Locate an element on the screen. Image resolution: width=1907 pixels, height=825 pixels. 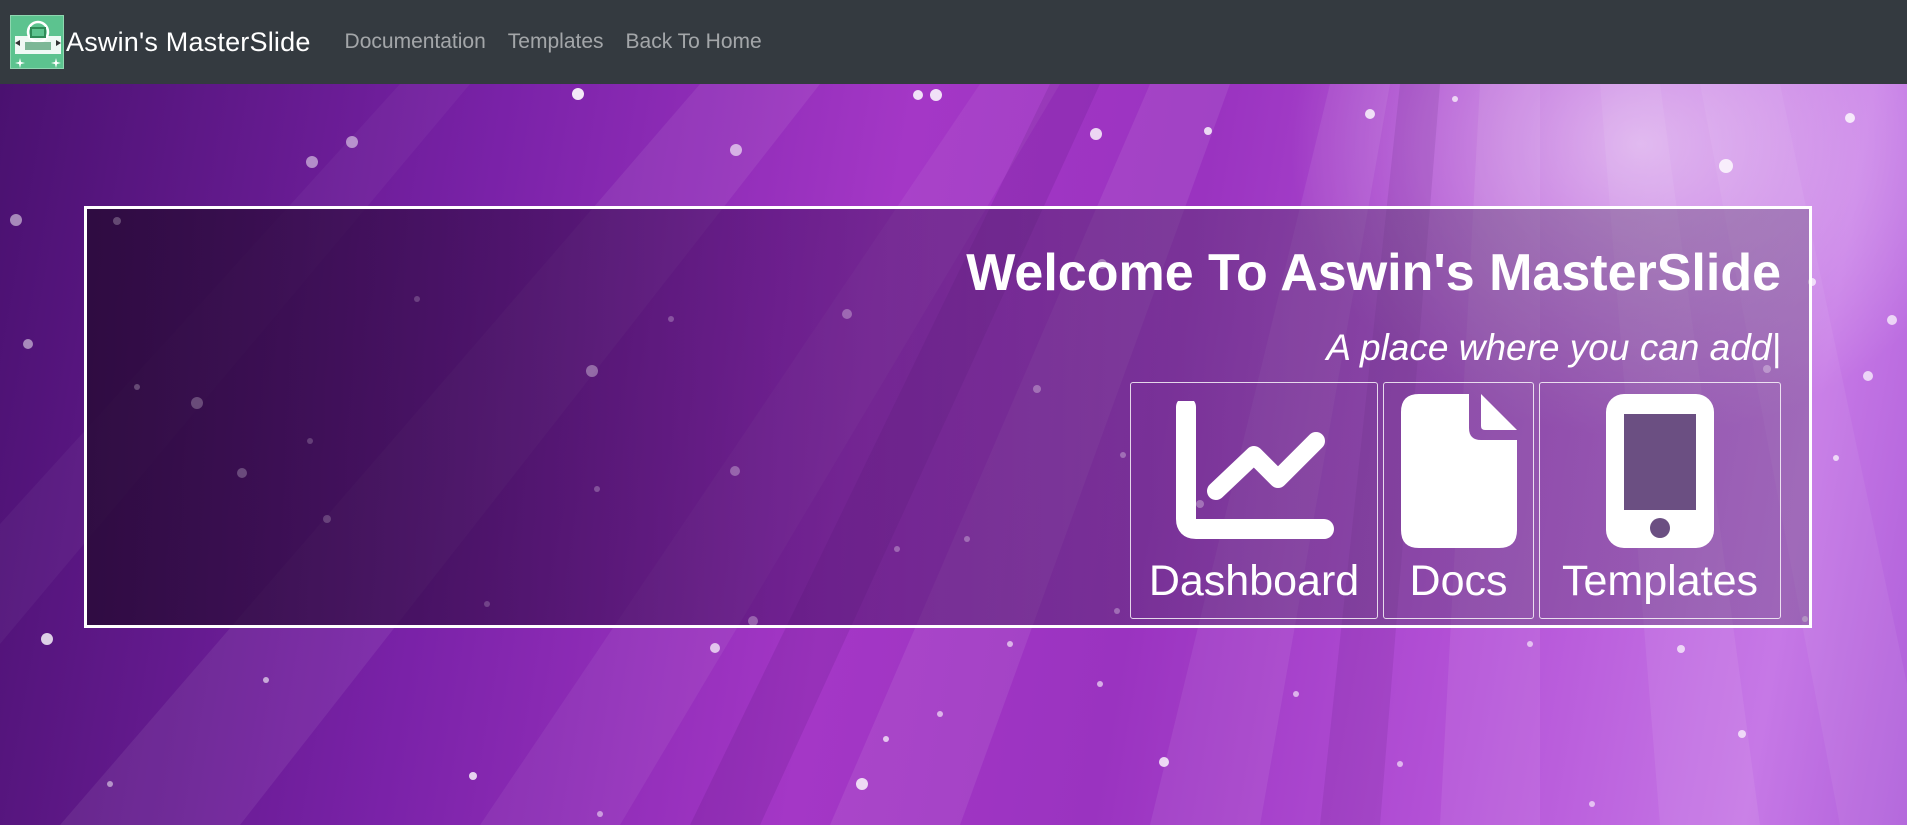
templates-label: Templates is located at coordinates (1660, 581).